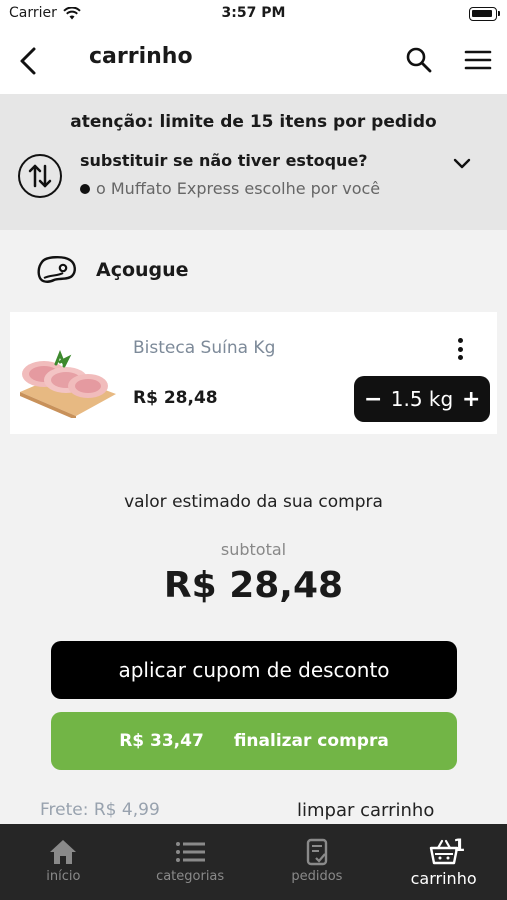  I want to click on back-arrow-icon, so click(29, 61).